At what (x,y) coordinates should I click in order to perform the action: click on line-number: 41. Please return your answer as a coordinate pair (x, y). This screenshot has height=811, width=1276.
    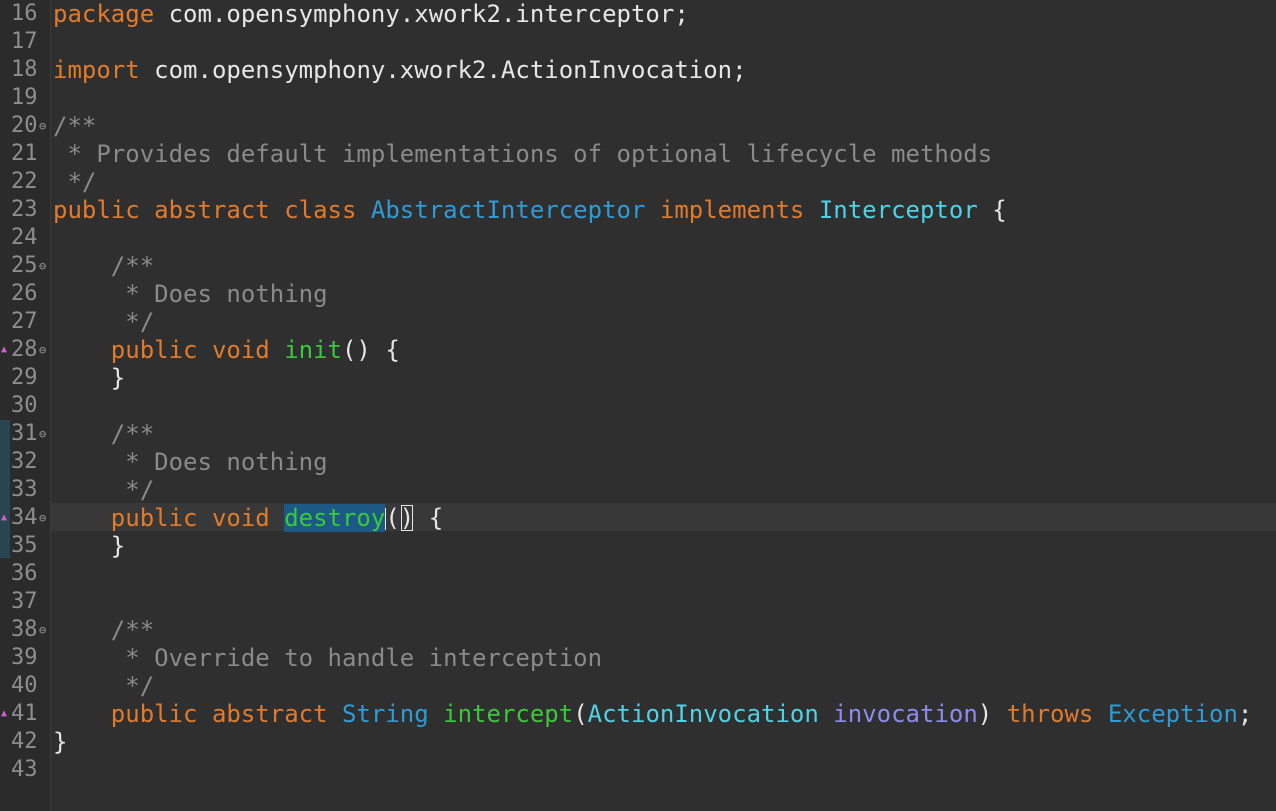
    Looking at the image, I should click on (24, 713).